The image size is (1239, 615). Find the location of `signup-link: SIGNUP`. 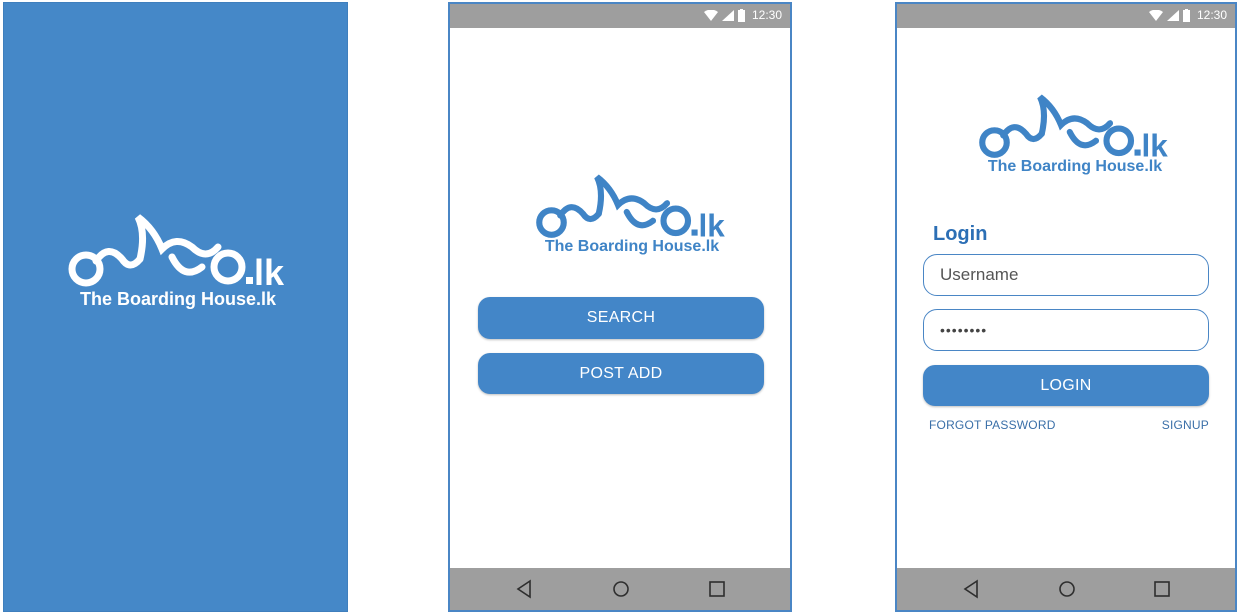

signup-link: SIGNUP is located at coordinates (1185, 425).